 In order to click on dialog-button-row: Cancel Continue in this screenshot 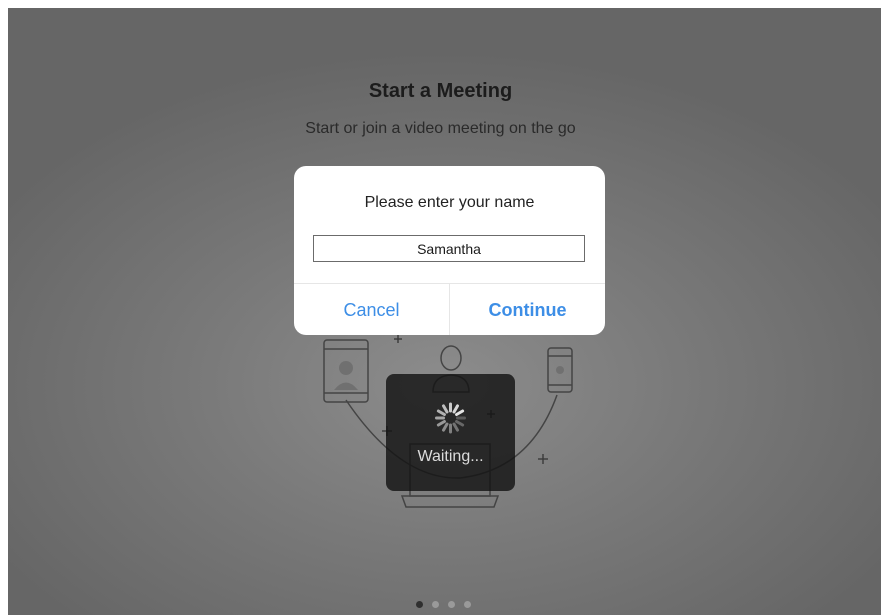, I will do `click(449, 309)`.